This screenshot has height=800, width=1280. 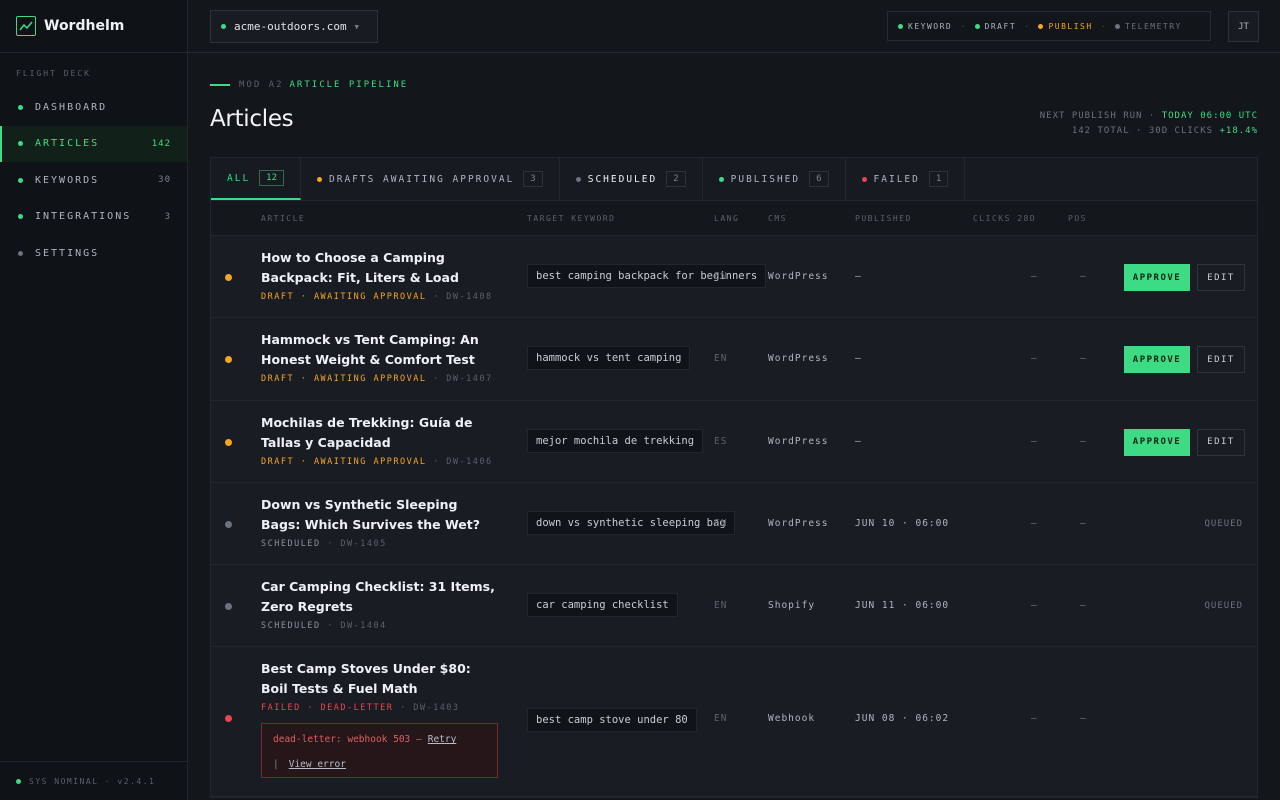 I want to click on sidebar-item-keywords: KEYWORDS 30, so click(x=93, y=180).